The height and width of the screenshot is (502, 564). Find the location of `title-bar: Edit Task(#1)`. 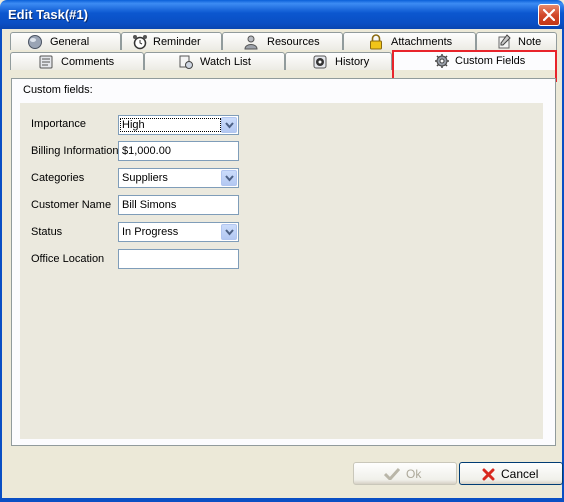

title-bar: Edit Task(#1) is located at coordinates (282, 14).